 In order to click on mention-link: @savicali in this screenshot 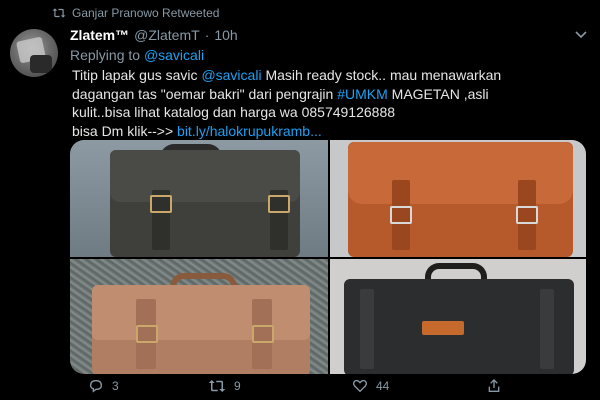, I will do `click(231, 75)`.